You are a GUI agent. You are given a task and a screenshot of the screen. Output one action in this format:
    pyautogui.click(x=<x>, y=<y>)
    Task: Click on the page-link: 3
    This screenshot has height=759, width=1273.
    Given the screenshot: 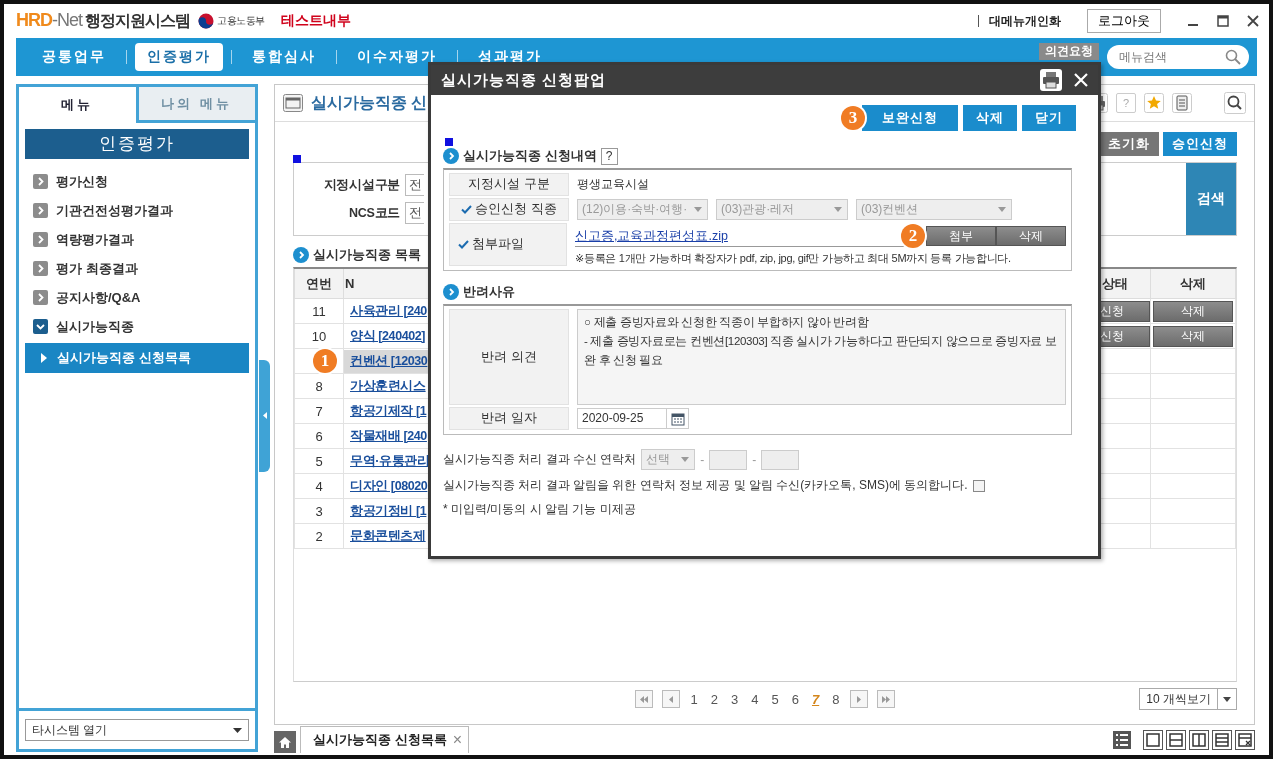 What is the action you would take?
    pyautogui.click(x=735, y=699)
    